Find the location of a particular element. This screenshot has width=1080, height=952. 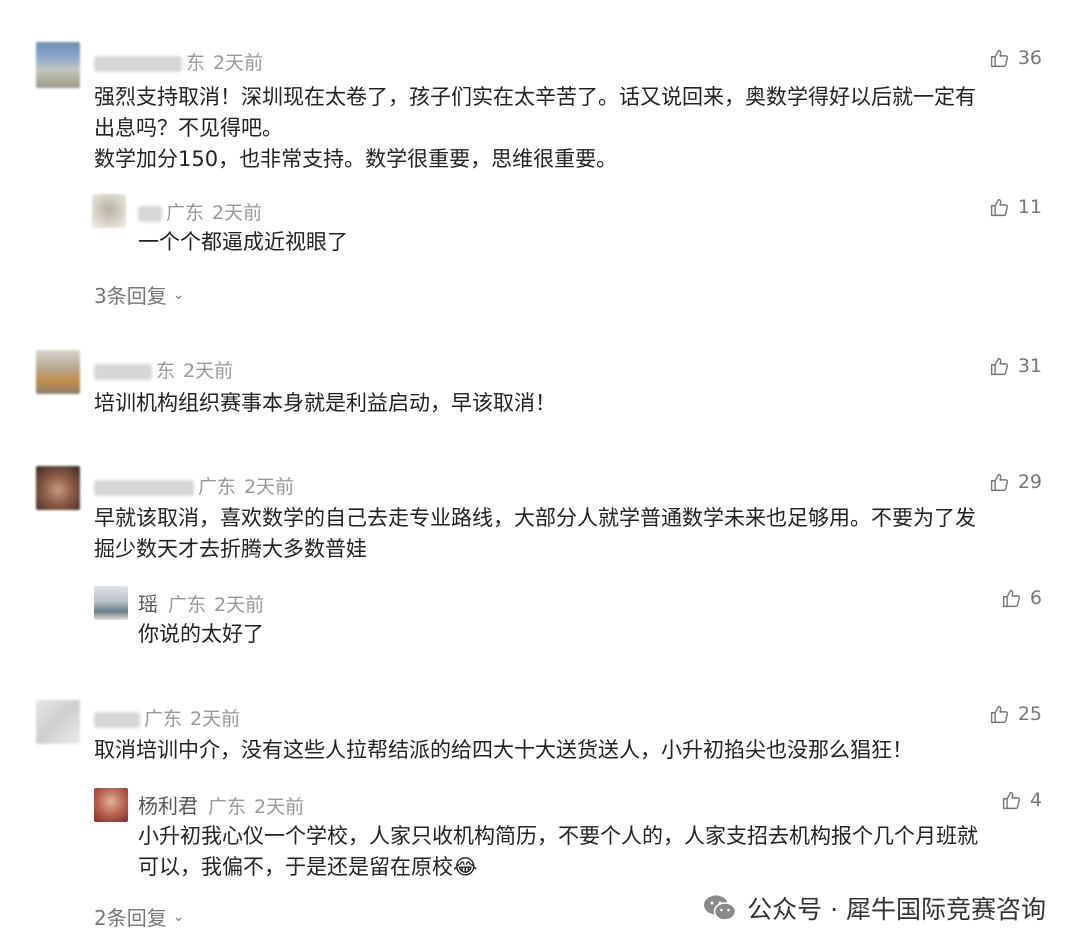

wechat-icon is located at coordinates (720, 908).